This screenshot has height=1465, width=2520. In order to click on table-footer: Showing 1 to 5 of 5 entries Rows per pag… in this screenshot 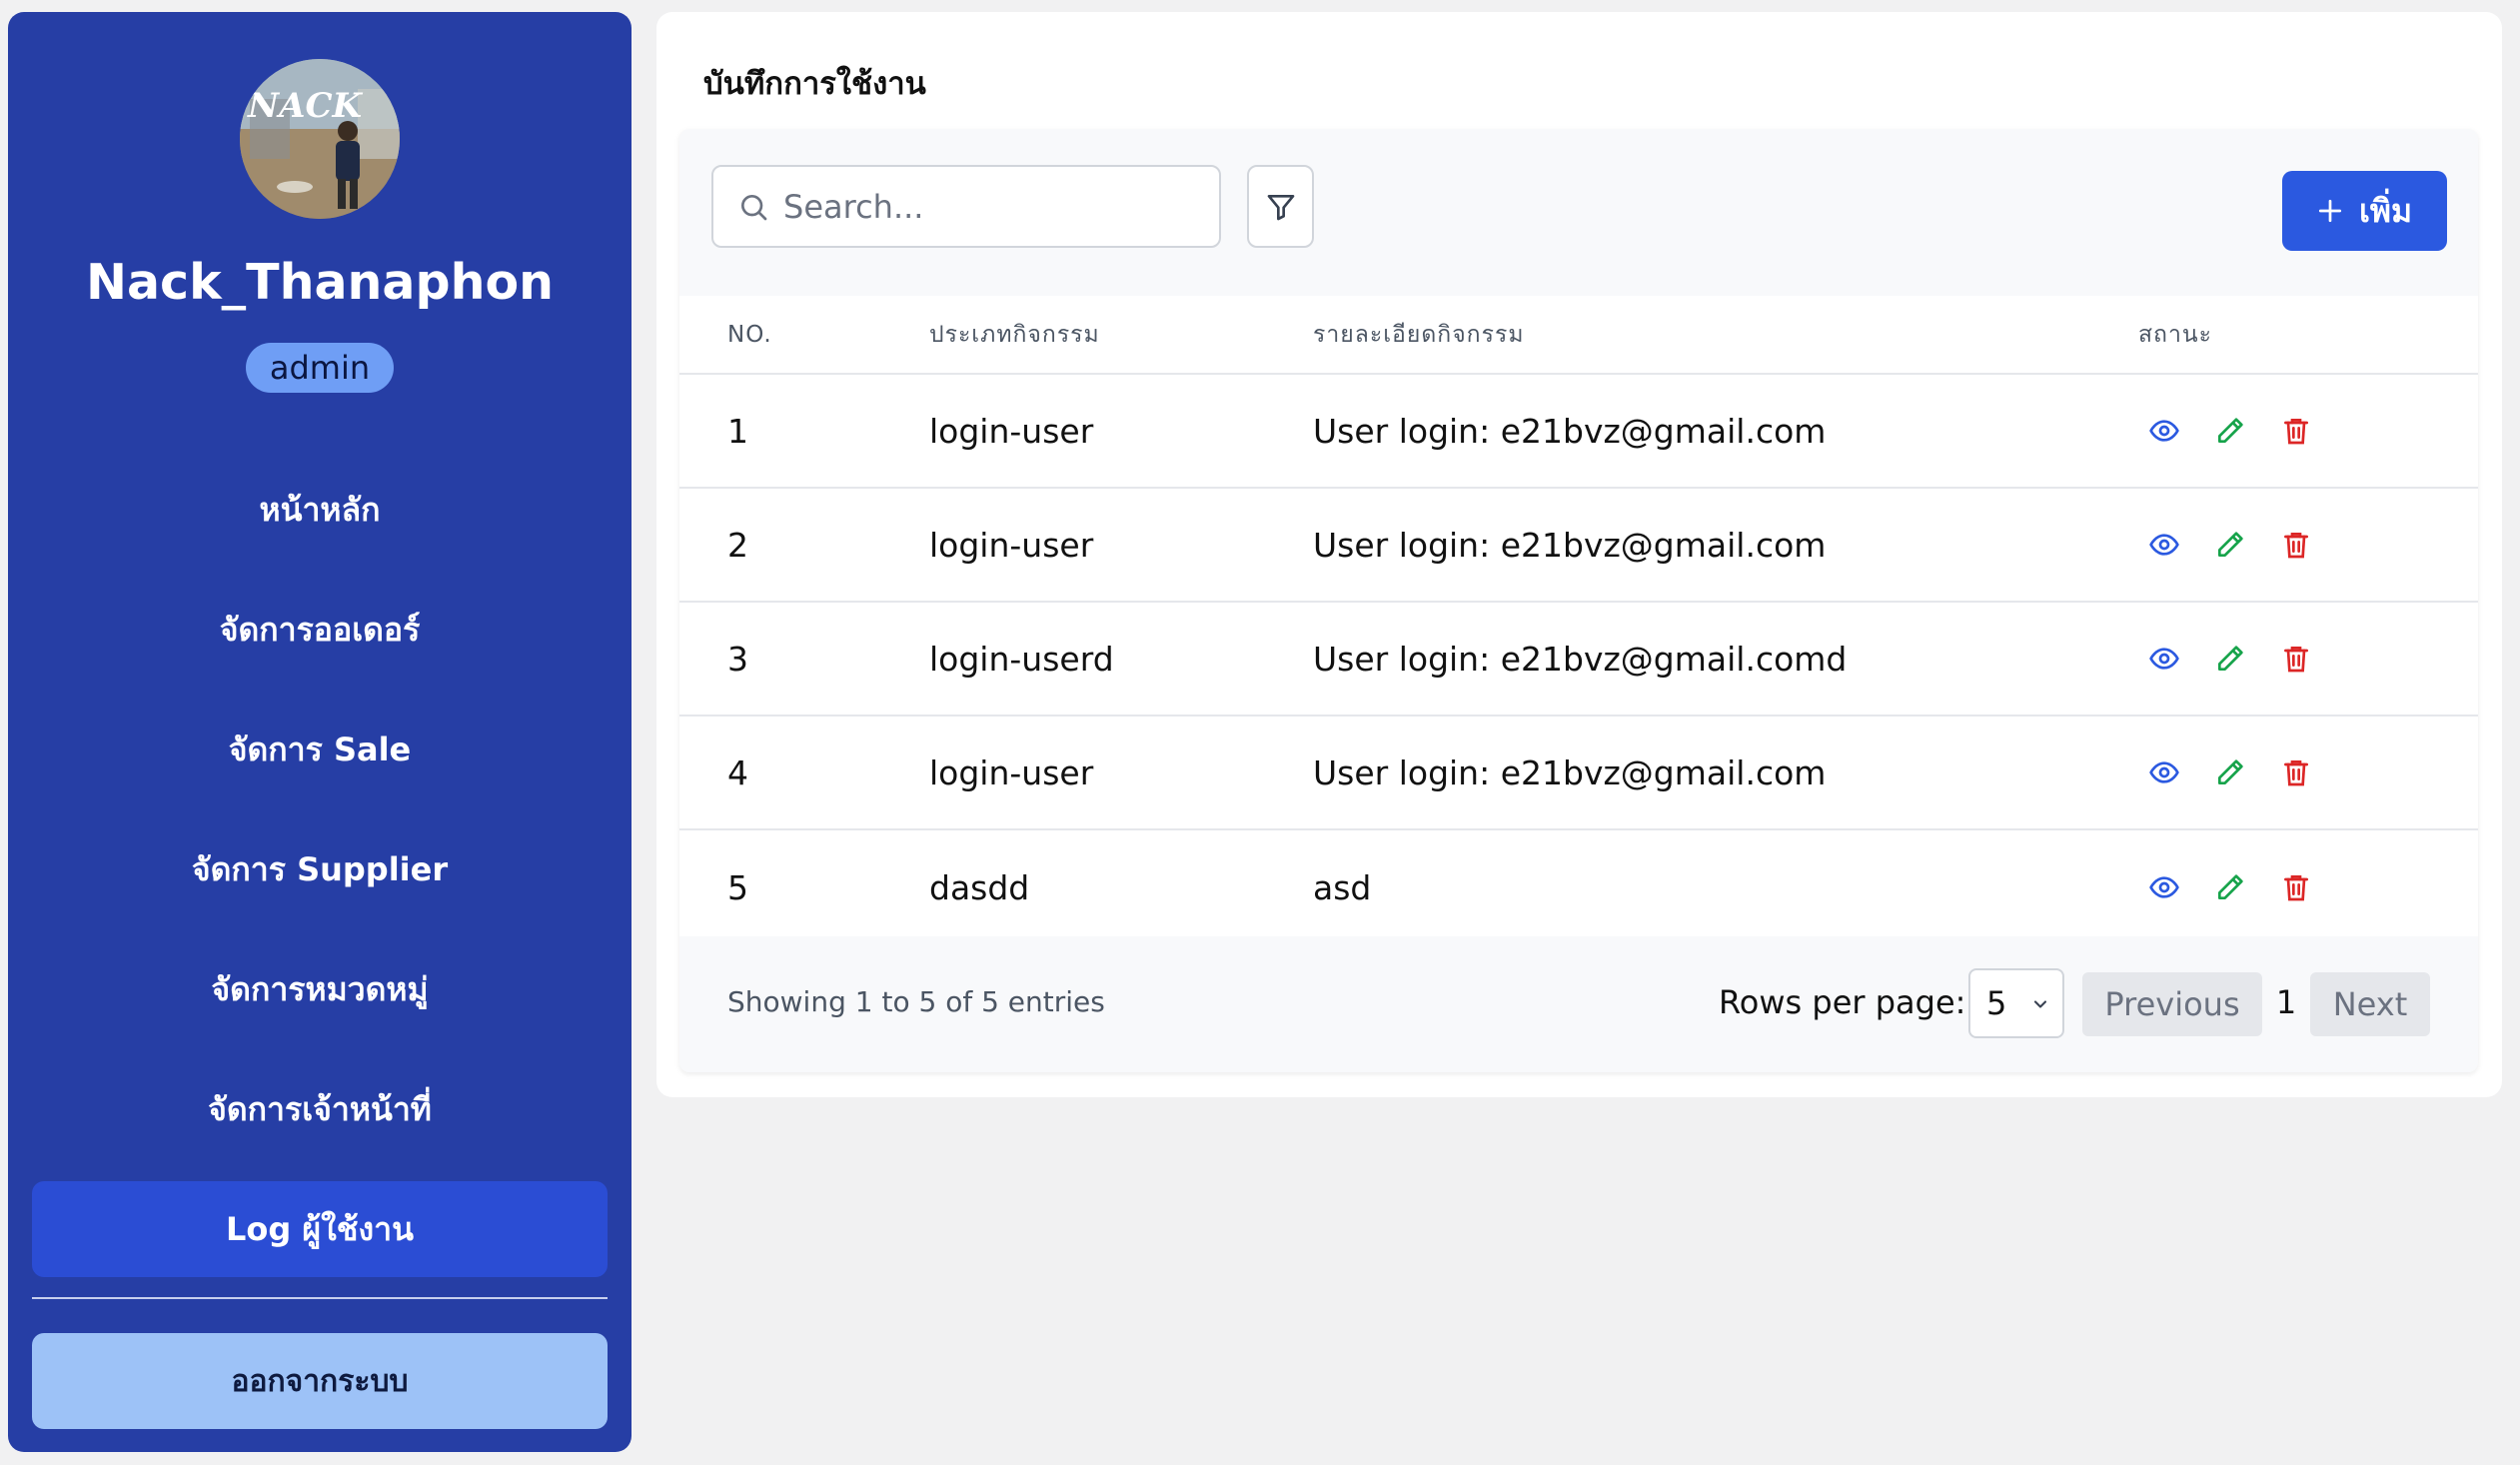, I will do `click(1578, 1004)`.